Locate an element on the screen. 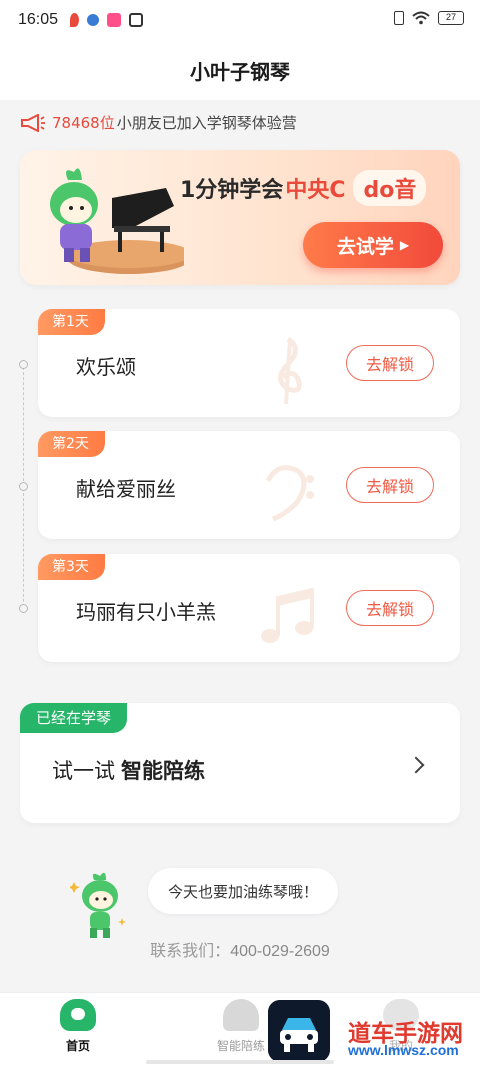 This screenshot has width=480, height=1067. home-icon is located at coordinates (78, 1015).